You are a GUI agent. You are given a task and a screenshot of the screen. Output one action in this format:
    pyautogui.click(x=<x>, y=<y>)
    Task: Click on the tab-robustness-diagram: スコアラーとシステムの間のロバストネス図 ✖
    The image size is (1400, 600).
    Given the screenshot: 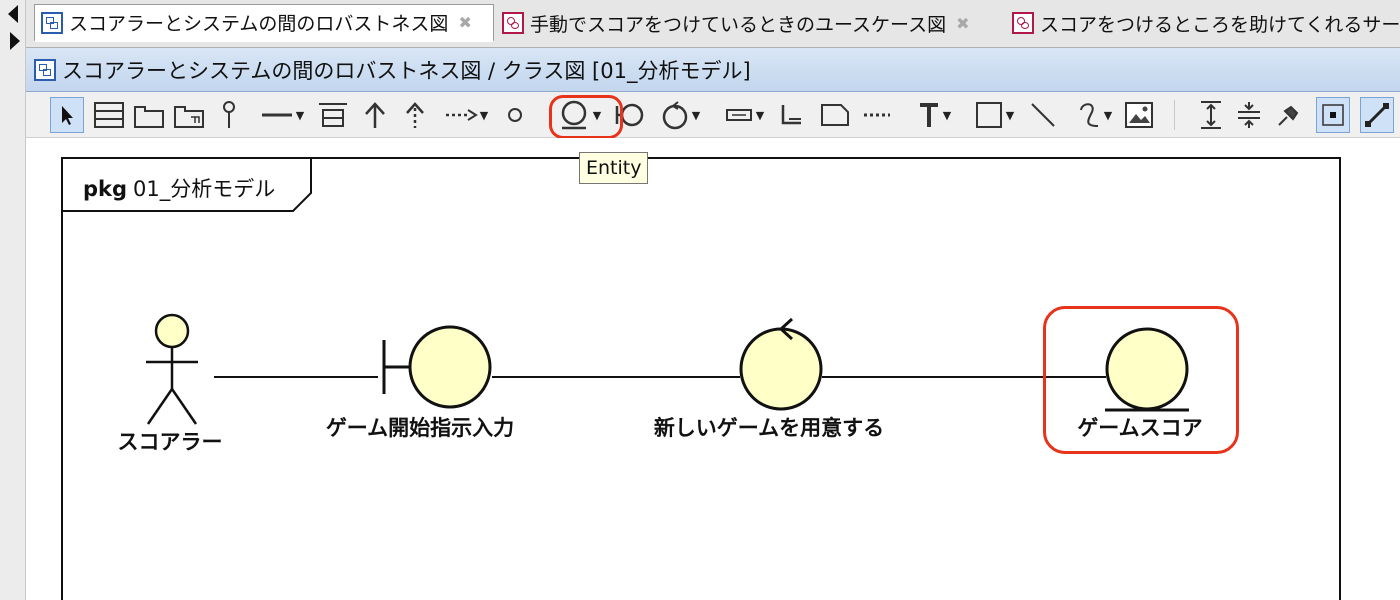 What is the action you would take?
    pyautogui.click(x=264, y=23)
    